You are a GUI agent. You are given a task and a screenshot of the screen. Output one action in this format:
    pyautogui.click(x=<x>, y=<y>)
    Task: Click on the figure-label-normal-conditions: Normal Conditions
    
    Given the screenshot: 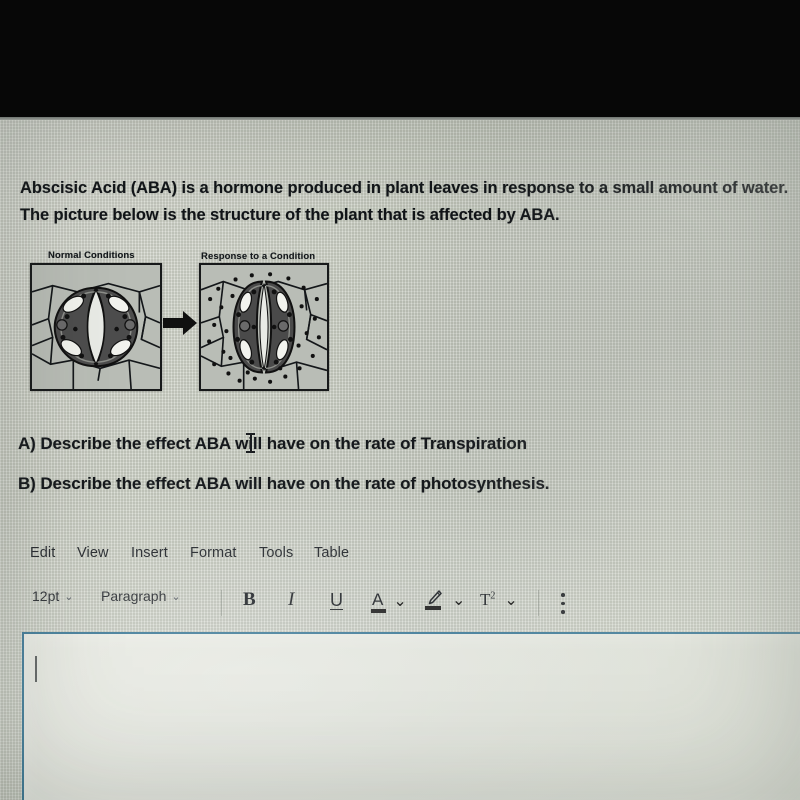 What is the action you would take?
    pyautogui.click(x=91, y=255)
    